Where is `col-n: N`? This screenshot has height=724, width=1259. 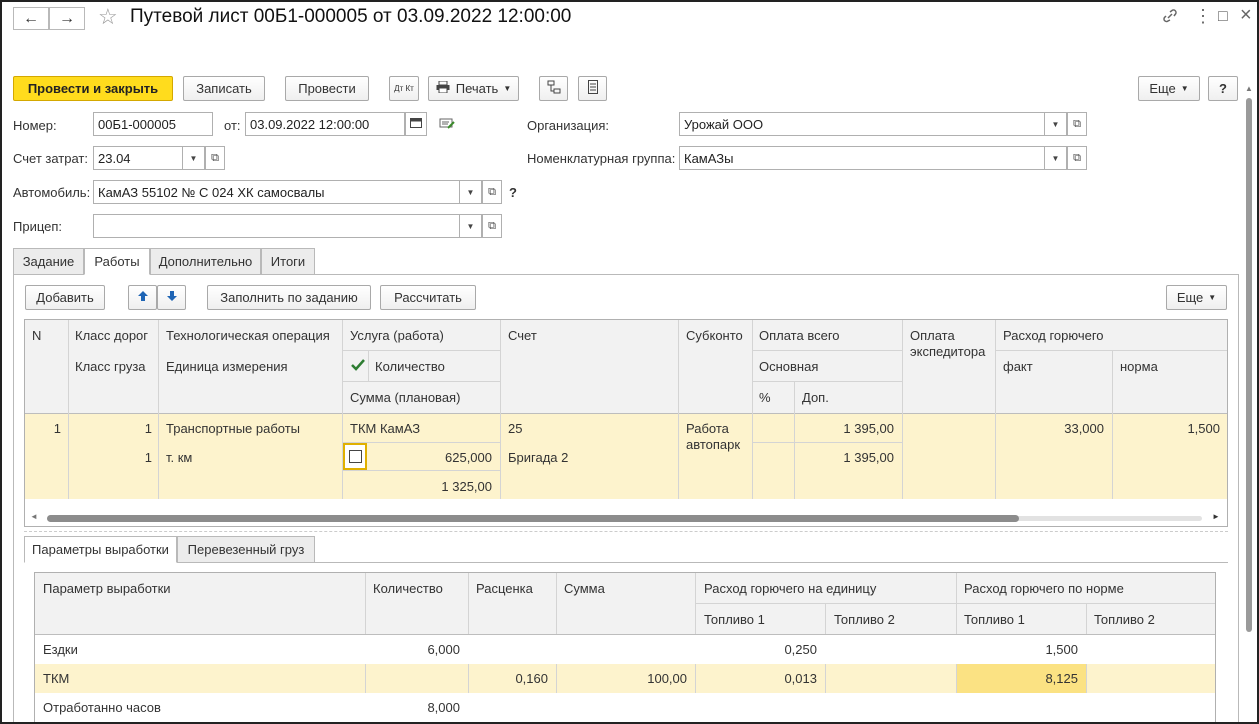
col-n: N is located at coordinates (37, 335).